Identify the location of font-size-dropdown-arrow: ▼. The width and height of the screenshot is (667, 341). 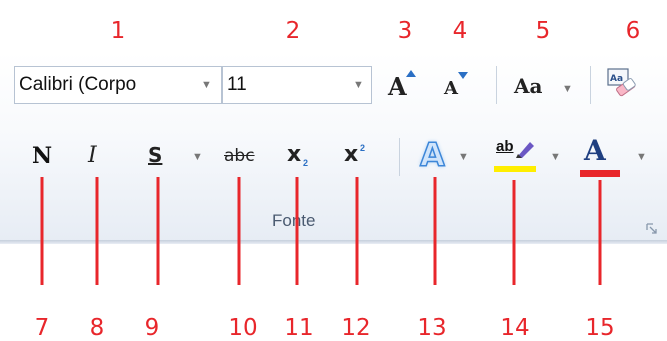
(358, 85).